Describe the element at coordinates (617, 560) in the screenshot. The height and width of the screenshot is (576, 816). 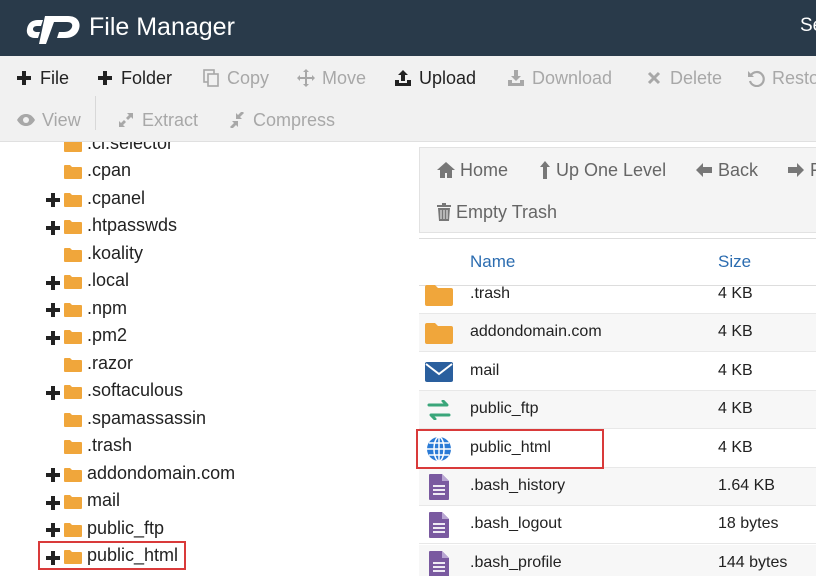
I see `table-row: .bash_profile 144 bytes` at that location.